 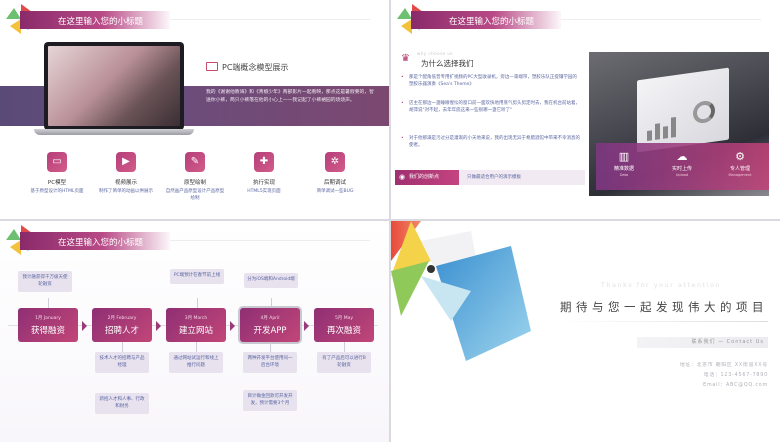 What do you see at coordinates (661, 285) in the screenshot?
I see `thanks-english: Thanks for your attention` at bounding box center [661, 285].